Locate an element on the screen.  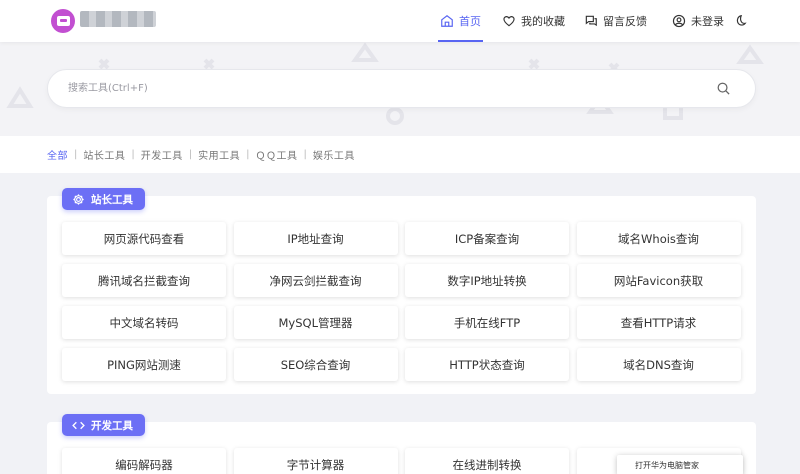
tool-button: ICP备案查询 is located at coordinates (487, 238).